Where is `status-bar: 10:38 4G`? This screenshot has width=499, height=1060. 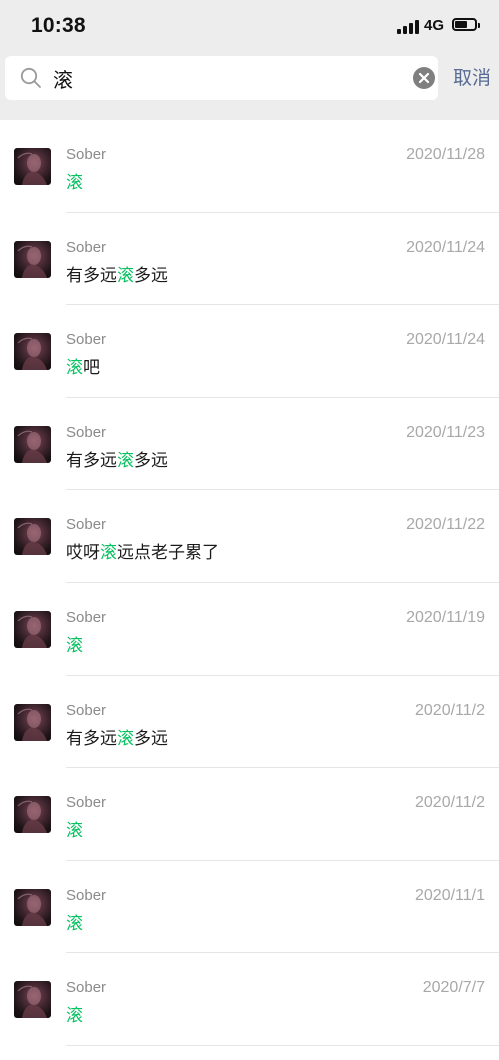 status-bar: 10:38 4G is located at coordinates (249, 27).